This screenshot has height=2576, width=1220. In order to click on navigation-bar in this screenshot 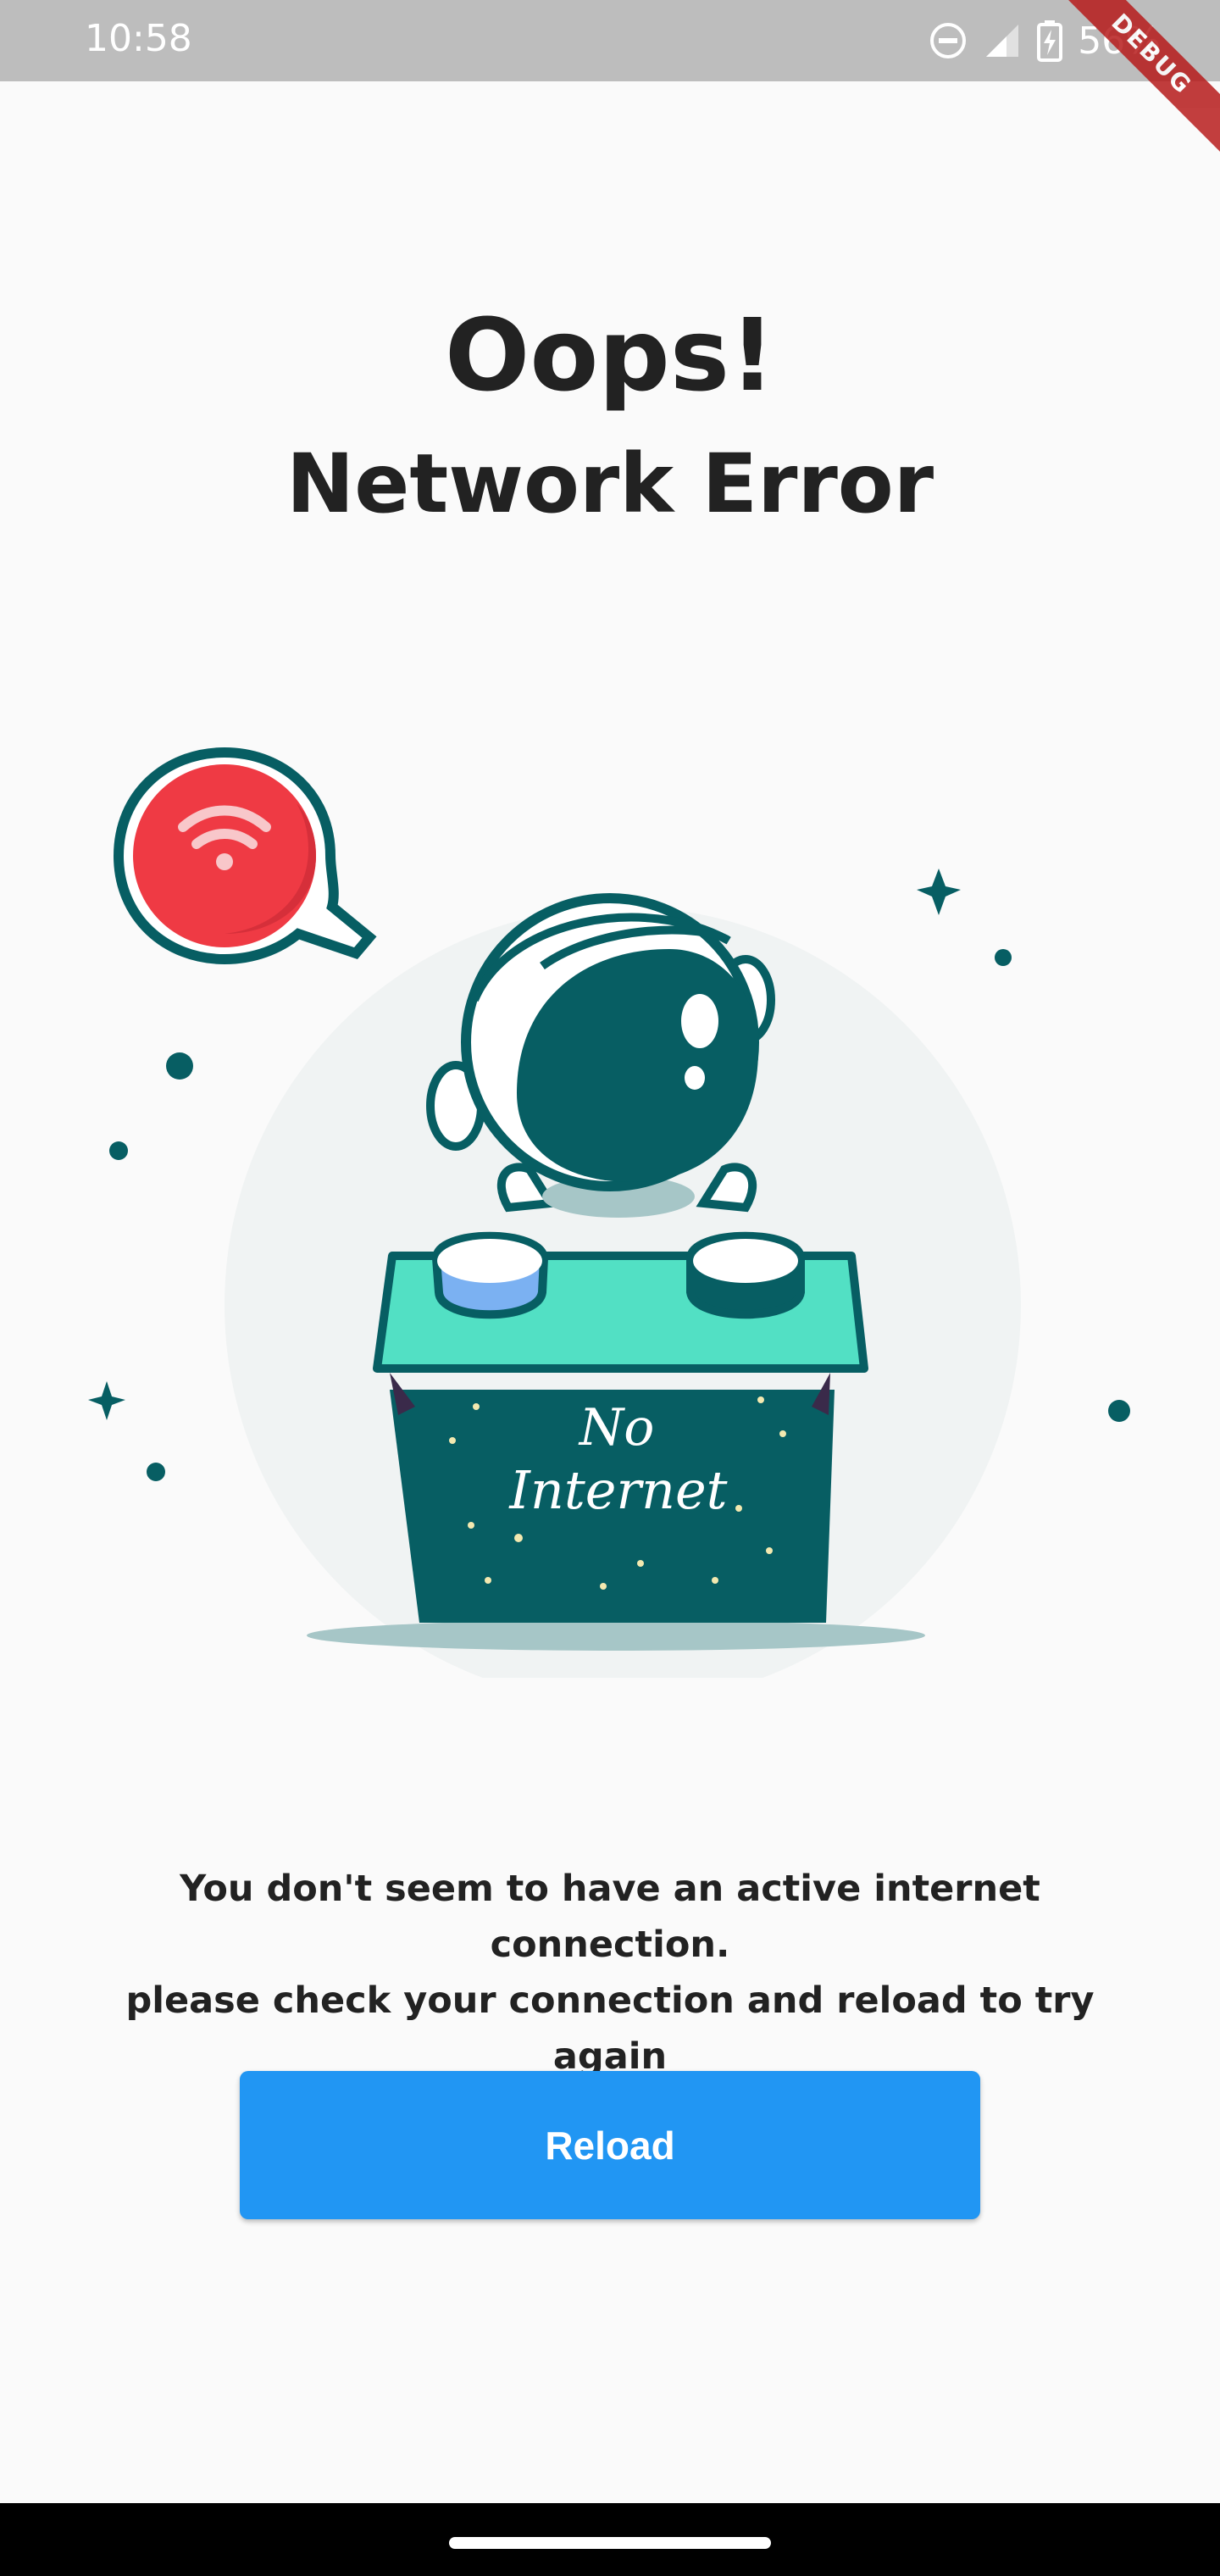, I will do `click(610, 2539)`.